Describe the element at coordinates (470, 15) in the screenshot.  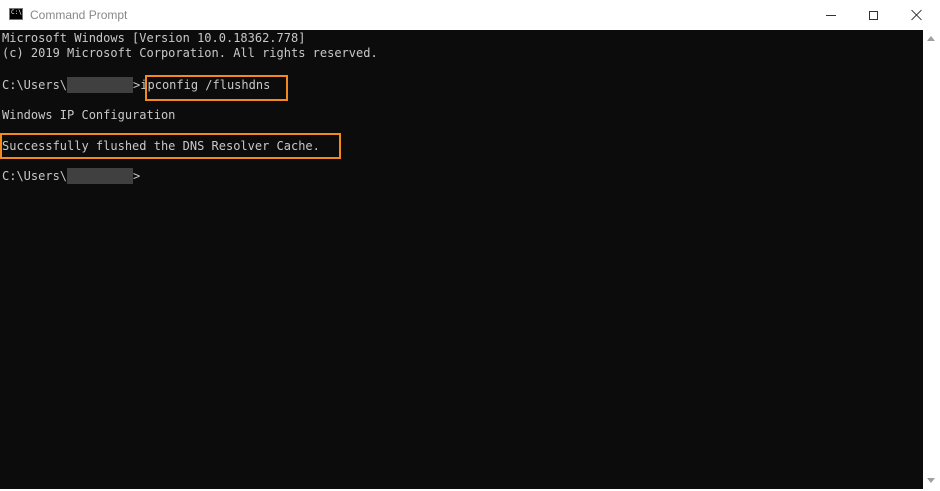
I see `title-bar: C:\. Command Prompt` at that location.